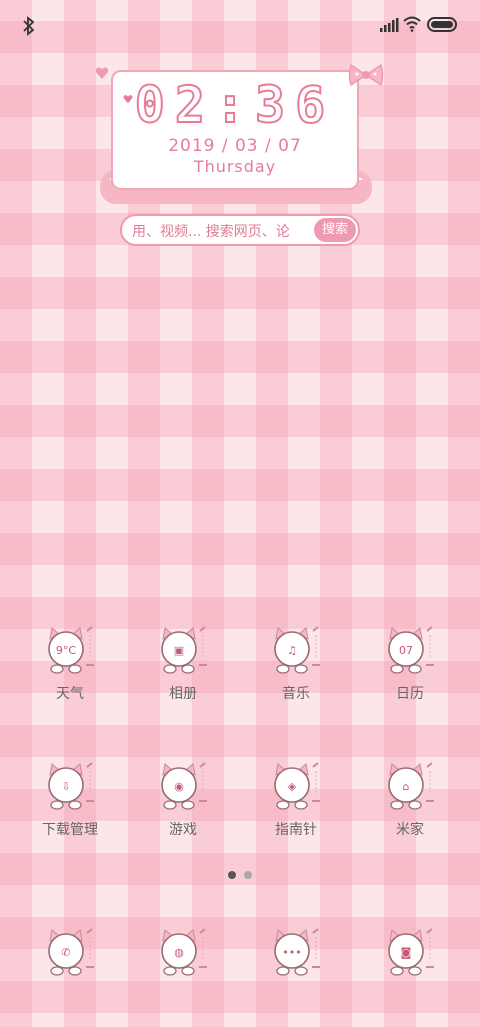 The image size is (480, 1027). Describe the element at coordinates (240, 876) in the screenshot. I see `page-indicator` at that location.